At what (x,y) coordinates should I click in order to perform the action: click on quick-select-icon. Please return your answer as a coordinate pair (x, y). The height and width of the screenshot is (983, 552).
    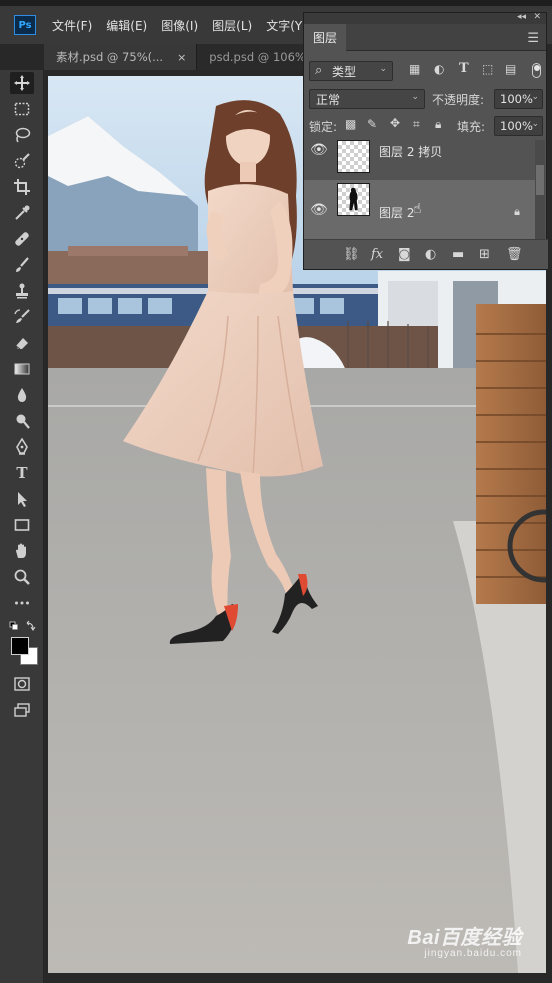
    Looking at the image, I should click on (22, 161).